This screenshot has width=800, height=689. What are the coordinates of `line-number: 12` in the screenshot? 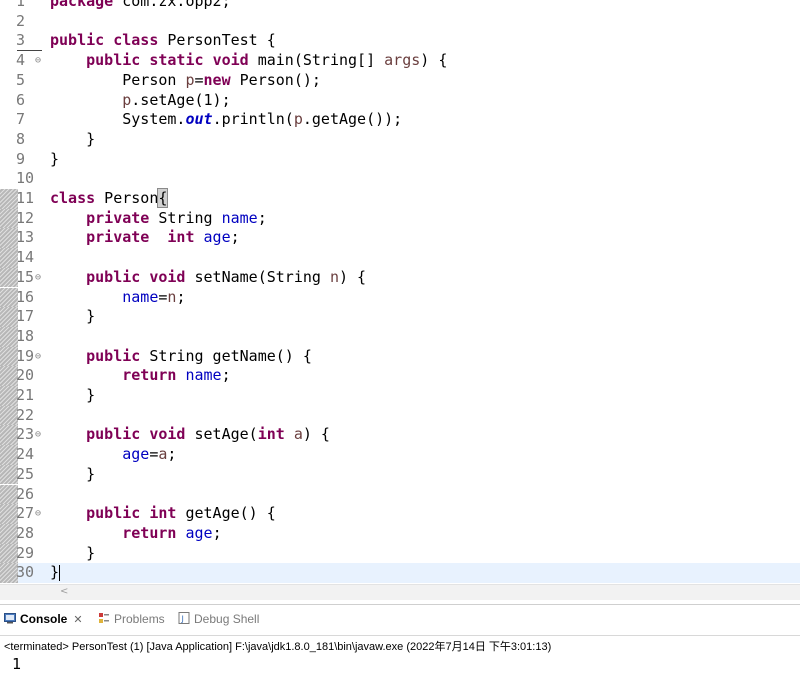 It's located at (25, 217).